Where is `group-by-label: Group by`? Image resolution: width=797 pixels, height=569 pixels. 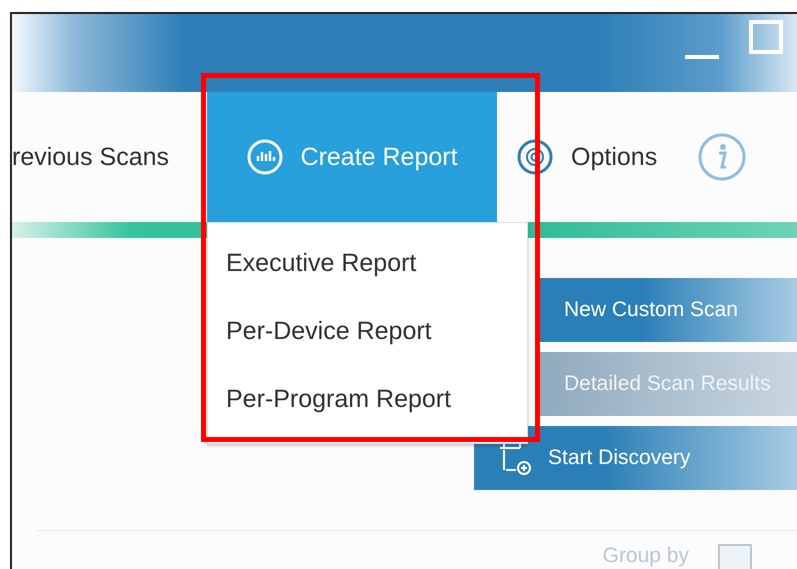 group-by-label: Group by is located at coordinates (645, 556).